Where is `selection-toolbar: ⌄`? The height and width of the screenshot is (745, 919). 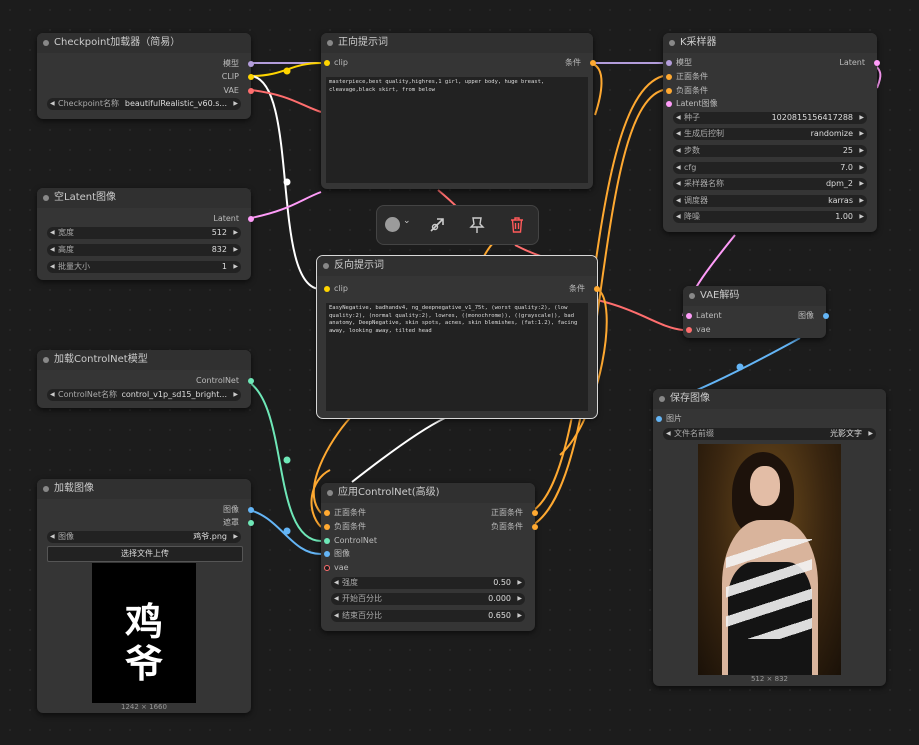 selection-toolbar: ⌄ is located at coordinates (457, 225).